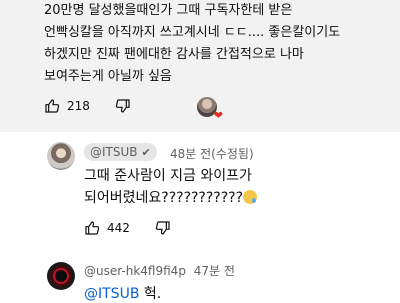 Image resolution: width=400 pixels, height=303 pixels. I want to click on reply-author: @user-hk4fl9fi4p 47분 전, so click(159, 270).